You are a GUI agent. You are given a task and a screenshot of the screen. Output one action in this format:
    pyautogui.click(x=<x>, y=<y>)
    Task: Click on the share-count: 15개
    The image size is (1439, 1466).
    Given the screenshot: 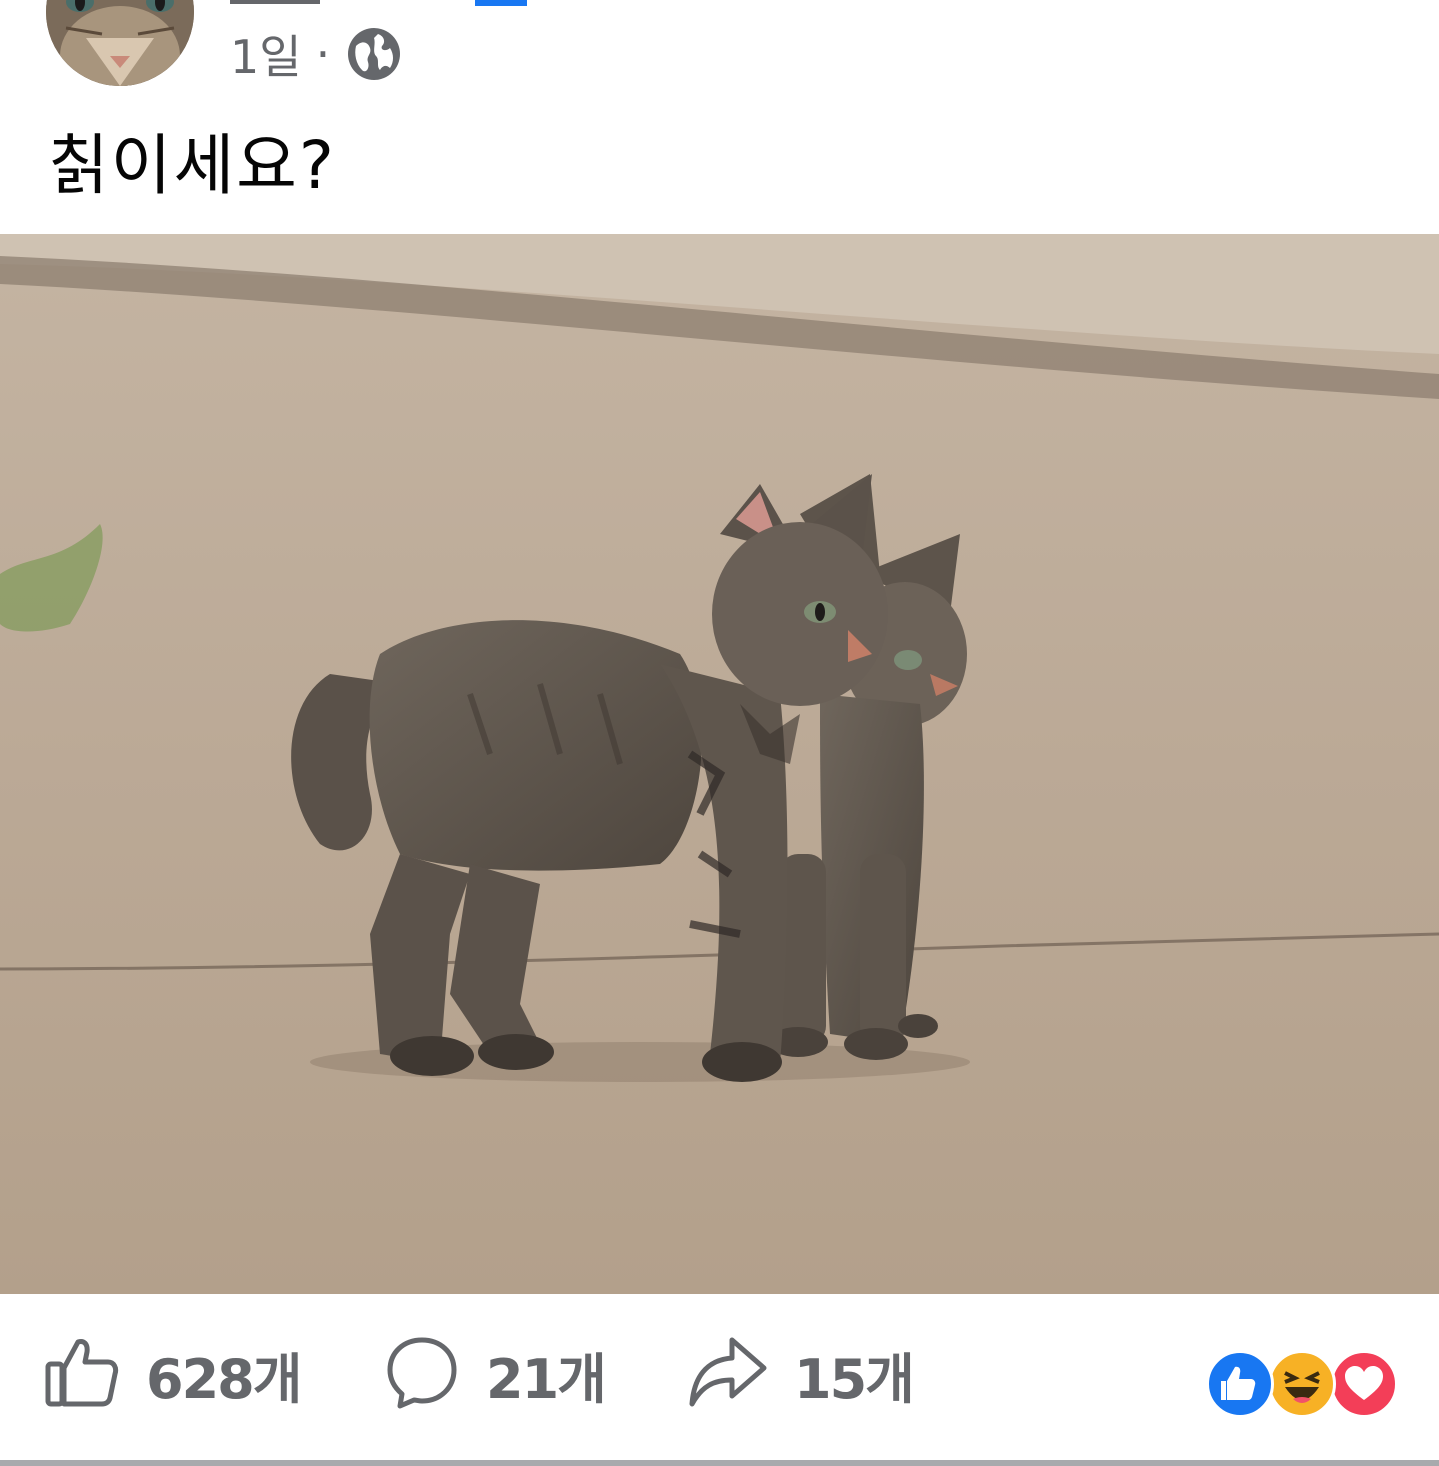 What is the action you would take?
    pyautogui.click(x=854, y=1379)
    